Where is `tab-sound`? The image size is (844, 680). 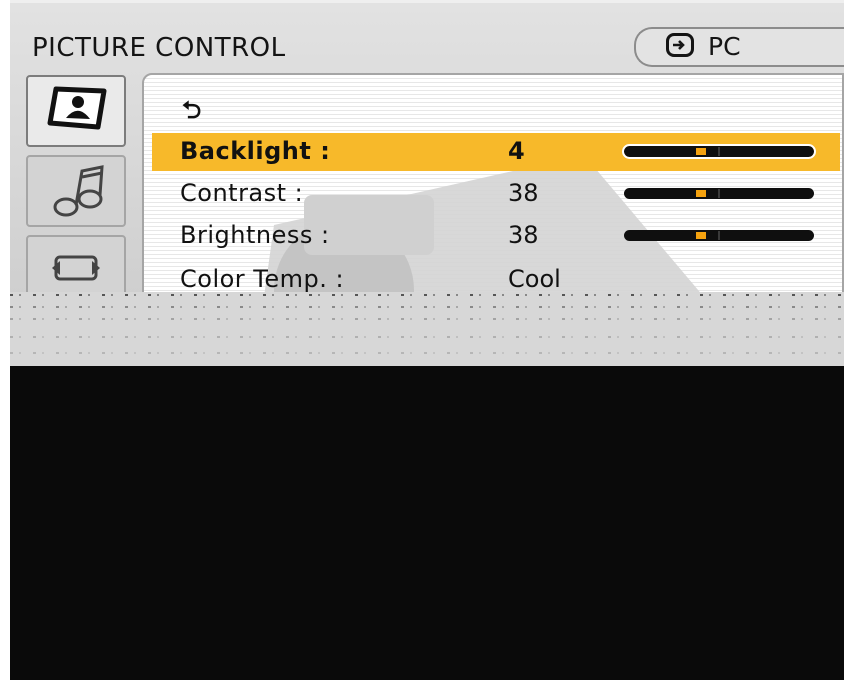 tab-sound is located at coordinates (76, 191).